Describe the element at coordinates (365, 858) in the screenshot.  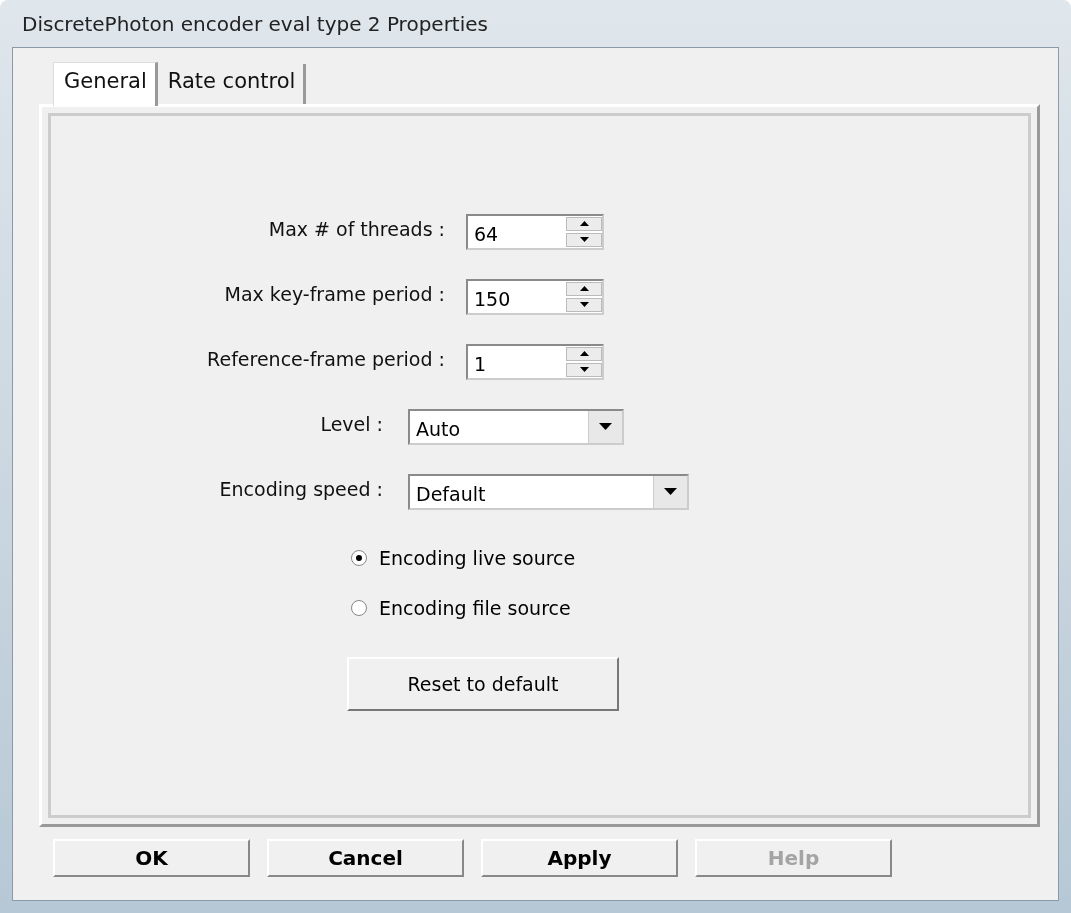
I see `dialog-button: Cancel` at that location.